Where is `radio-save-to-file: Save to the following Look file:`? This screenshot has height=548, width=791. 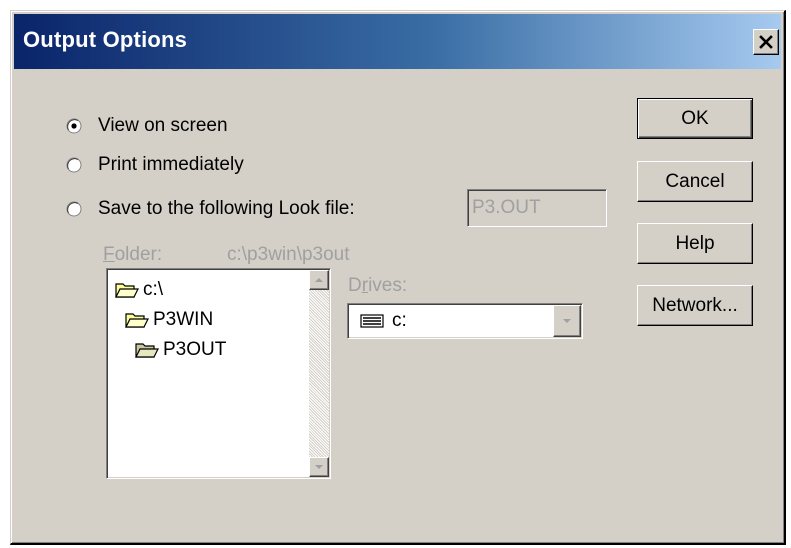 radio-save-to-file: Save to the following Look file: is located at coordinates (246, 210).